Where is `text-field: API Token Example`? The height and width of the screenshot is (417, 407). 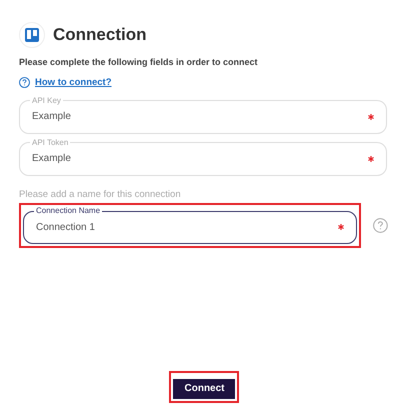
text-field: API Token Example is located at coordinates (203, 157).